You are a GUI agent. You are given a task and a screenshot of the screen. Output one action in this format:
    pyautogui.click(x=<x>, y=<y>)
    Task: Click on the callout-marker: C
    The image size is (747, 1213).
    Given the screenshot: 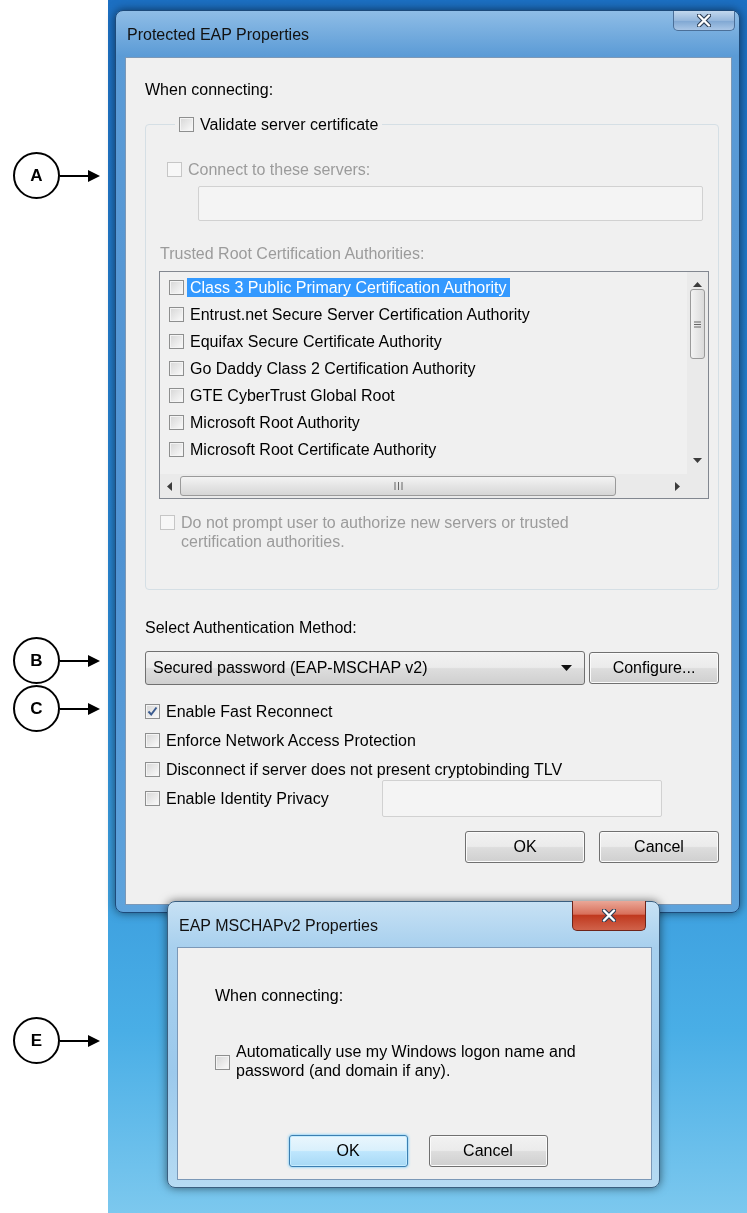 What is the action you would take?
    pyautogui.click(x=36, y=708)
    